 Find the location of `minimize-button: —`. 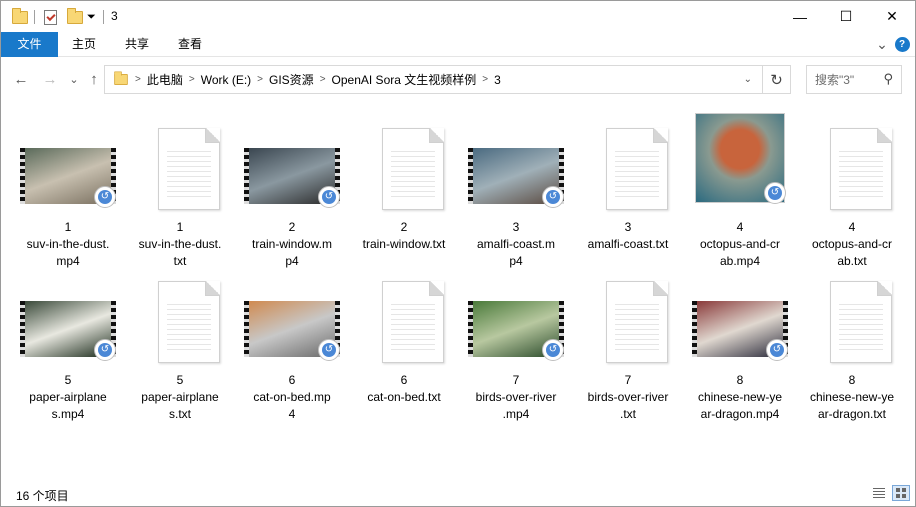

minimize-button: — is located at coordinates (800, 16).